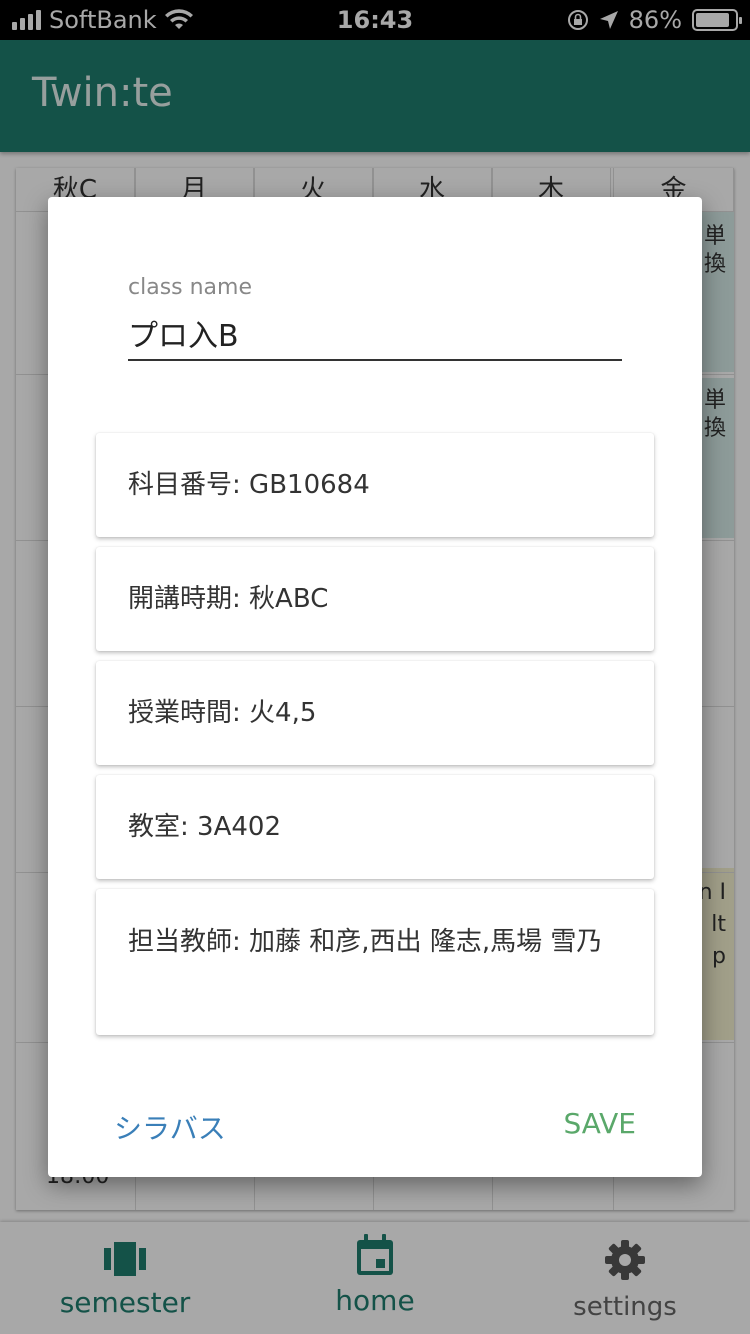 The image size is (750, 1334). What do you see at coordinates (375, 599) in the screenshot?
I see `term-card: 開講時期: 秋ABC` at bounding box center [375, 599].